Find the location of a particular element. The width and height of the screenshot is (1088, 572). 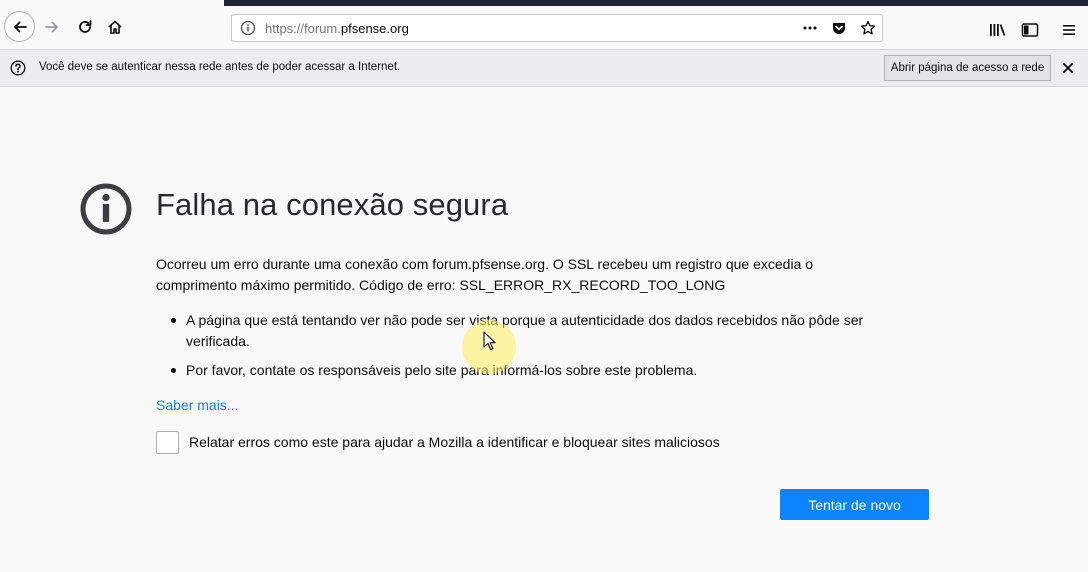

reload-icon is located at coordinates (85, 26).